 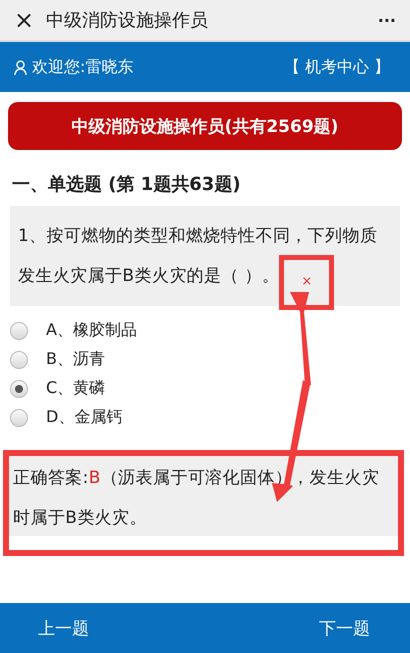 I want to click on user-icon, so click(x=20, y=67).